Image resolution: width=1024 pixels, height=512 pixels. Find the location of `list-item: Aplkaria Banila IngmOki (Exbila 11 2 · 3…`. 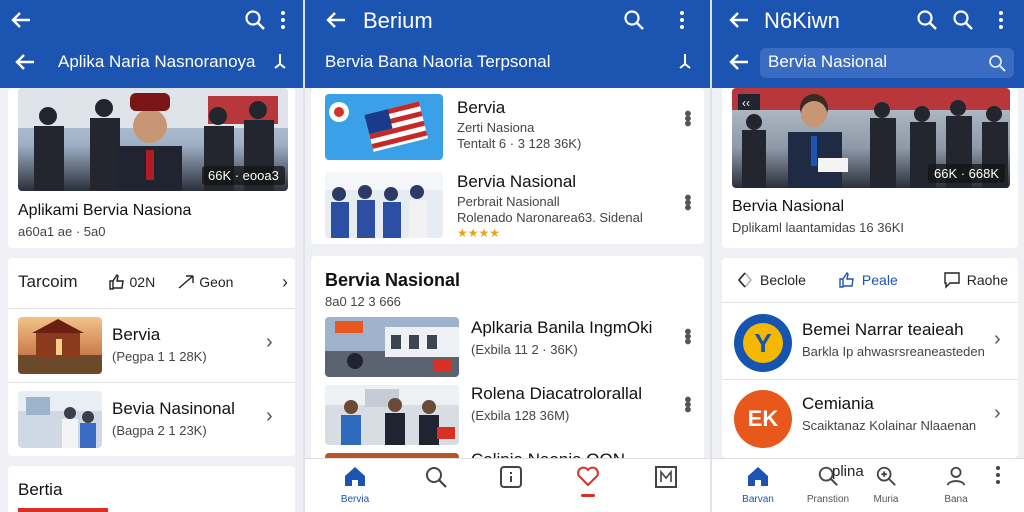

list-item: Aplkaria Banila IngmOki (Exbila 11 2 · 3… is located at coordinates (507, 347).